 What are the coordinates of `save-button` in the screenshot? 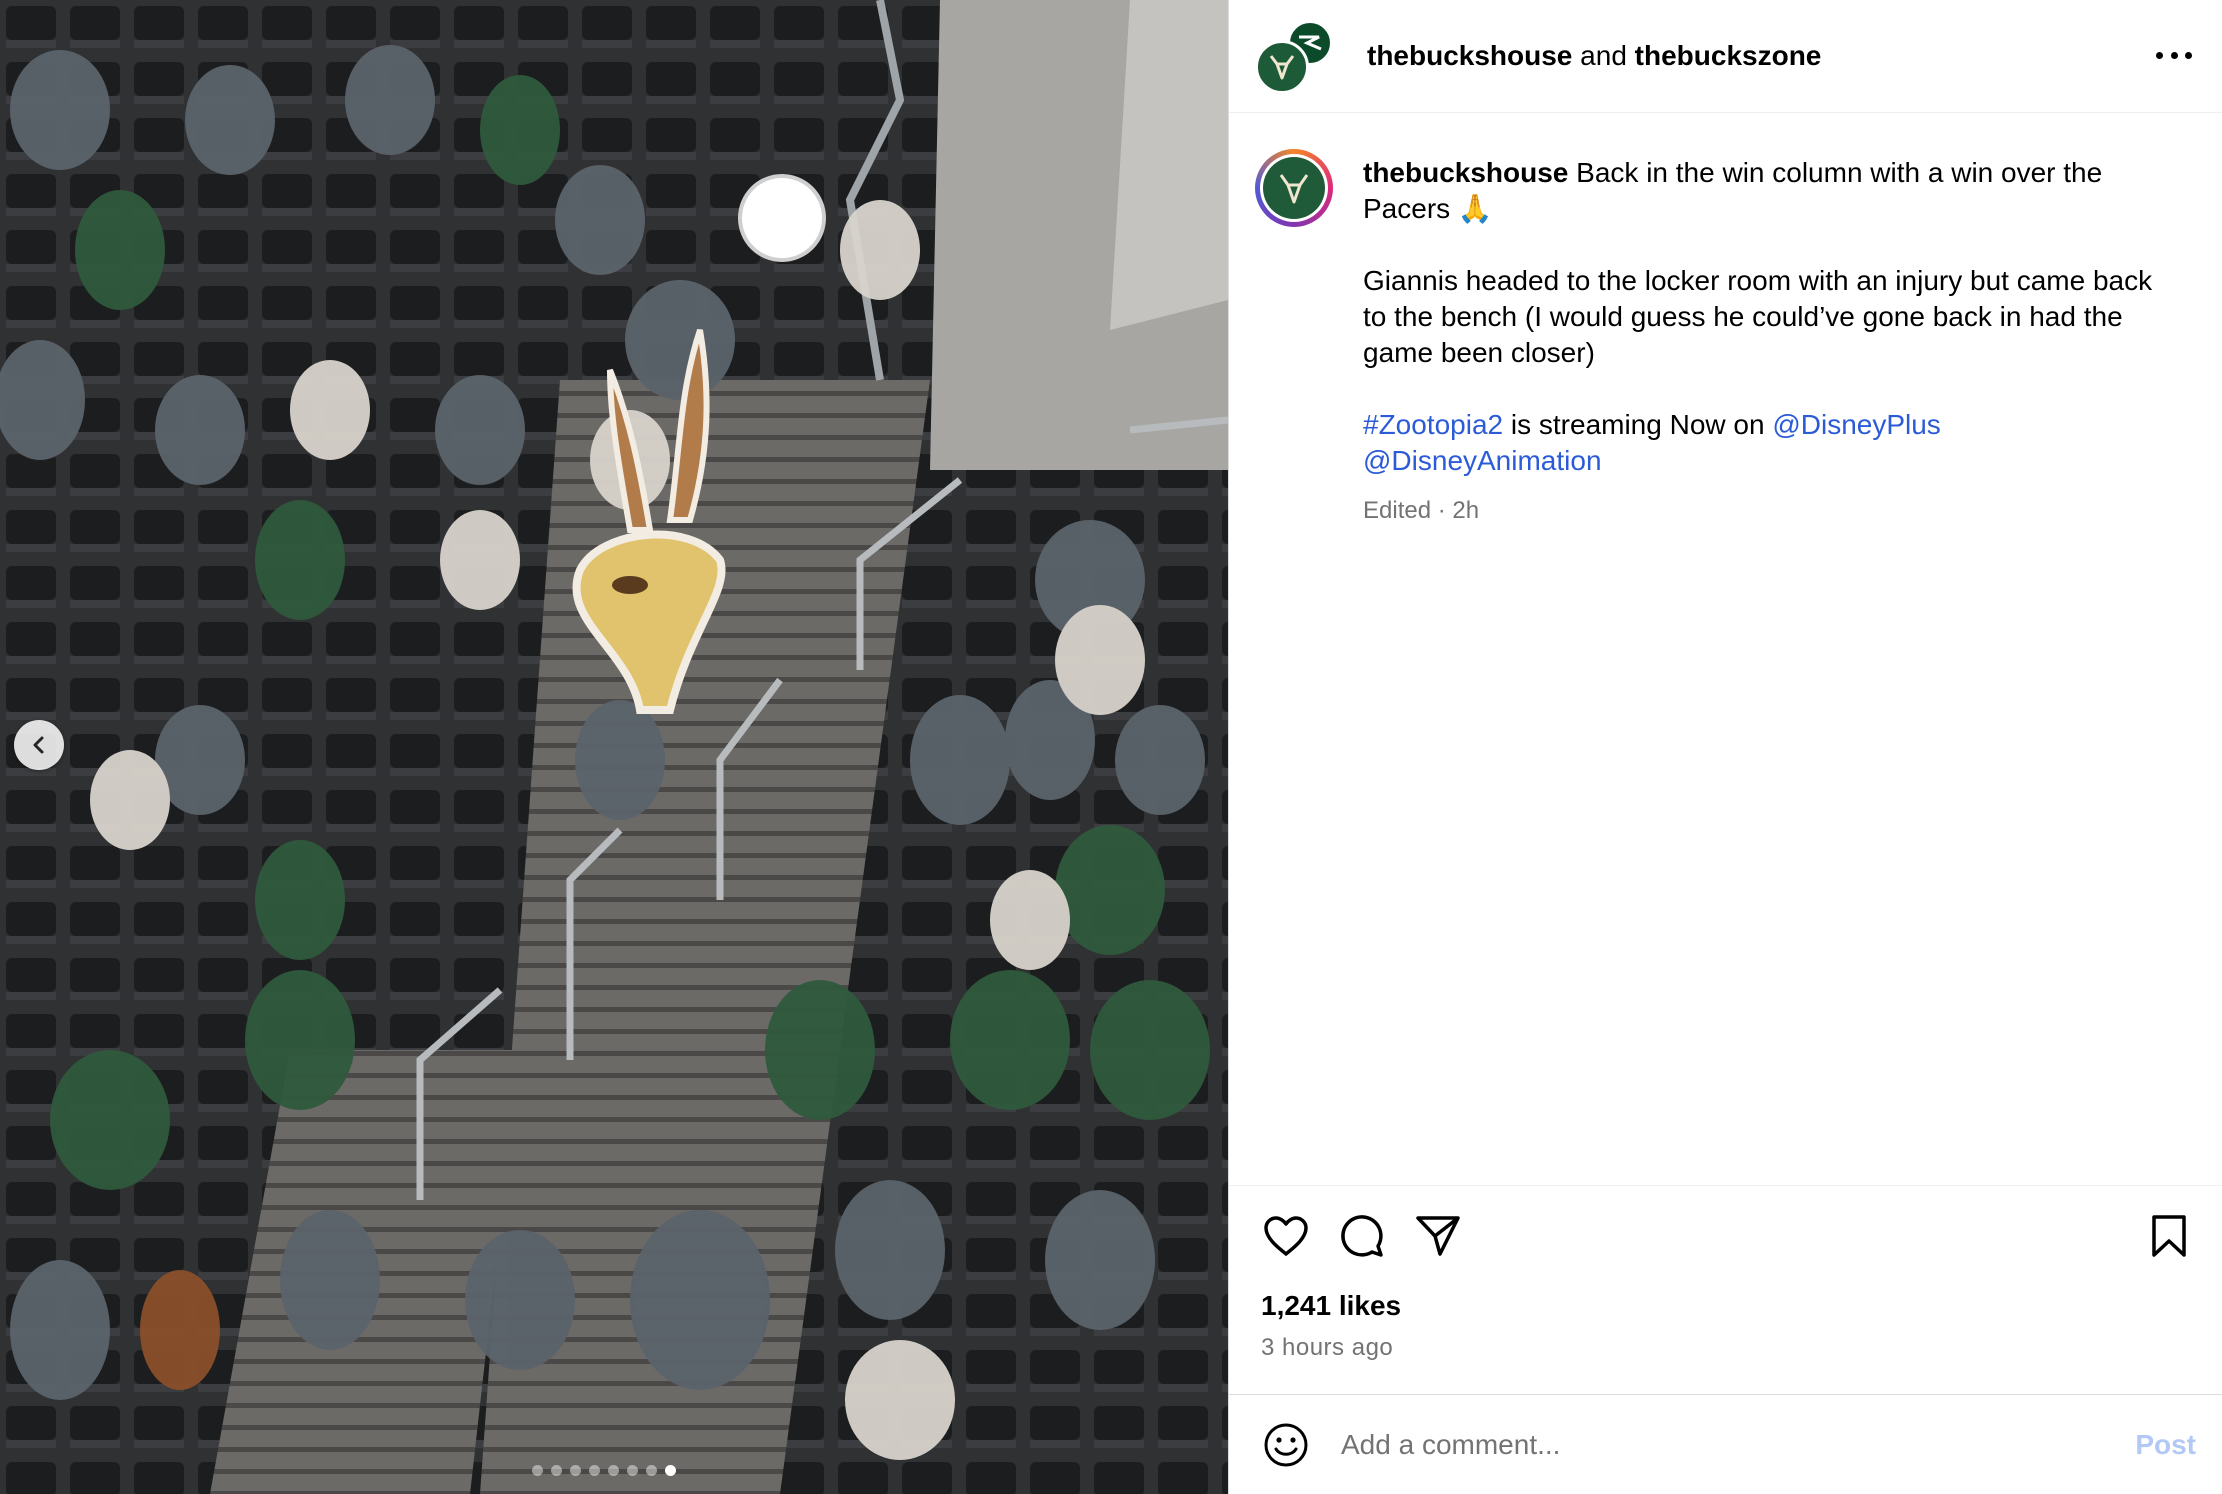 It's located at (2169, 1236).